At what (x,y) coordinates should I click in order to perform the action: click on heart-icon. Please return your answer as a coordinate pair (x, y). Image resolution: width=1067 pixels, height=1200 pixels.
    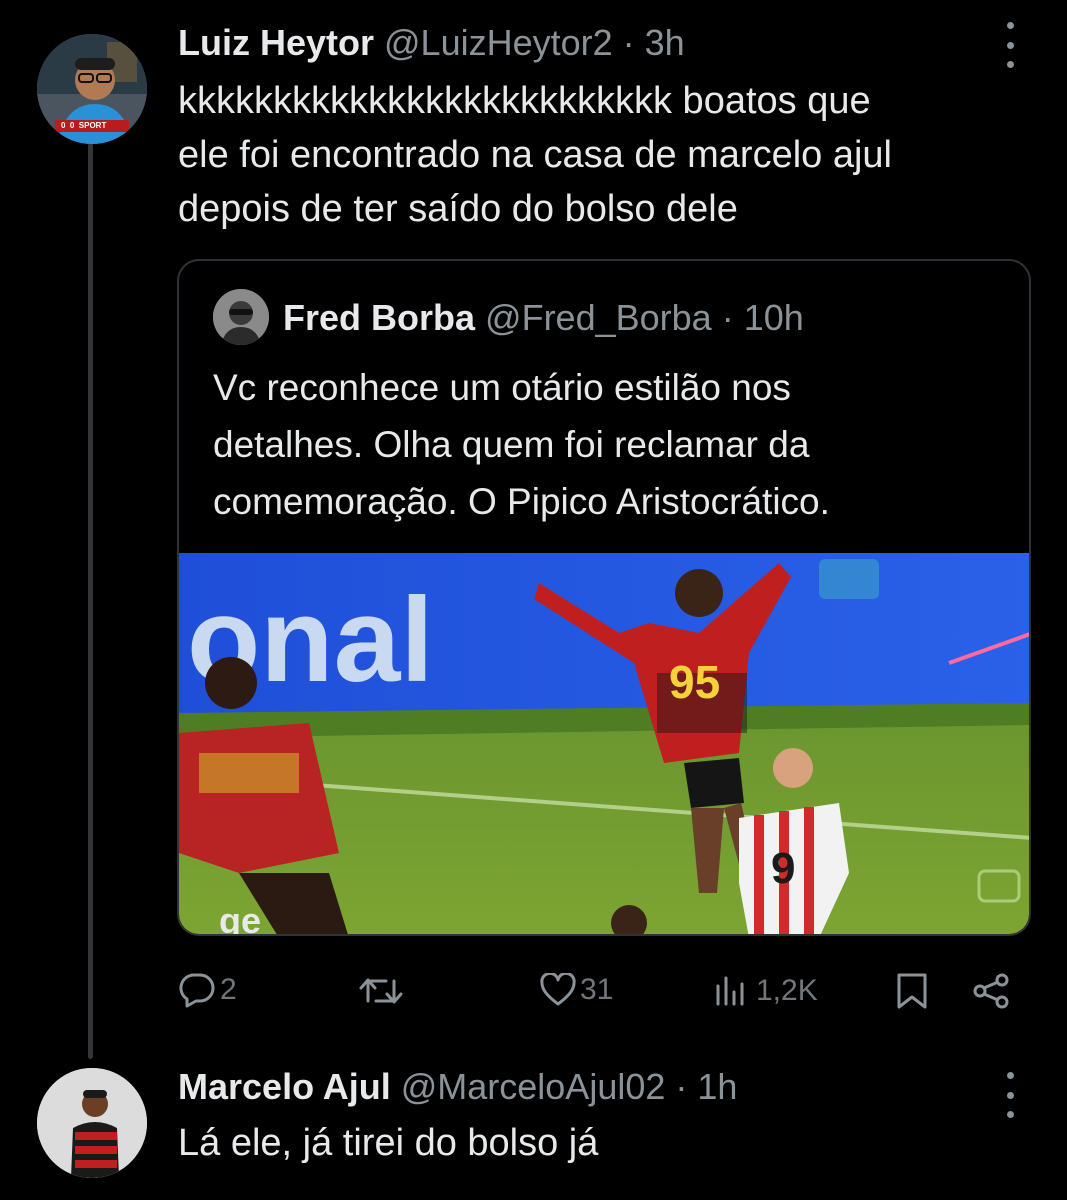
    Looking at the image, I should click on (558, 989).